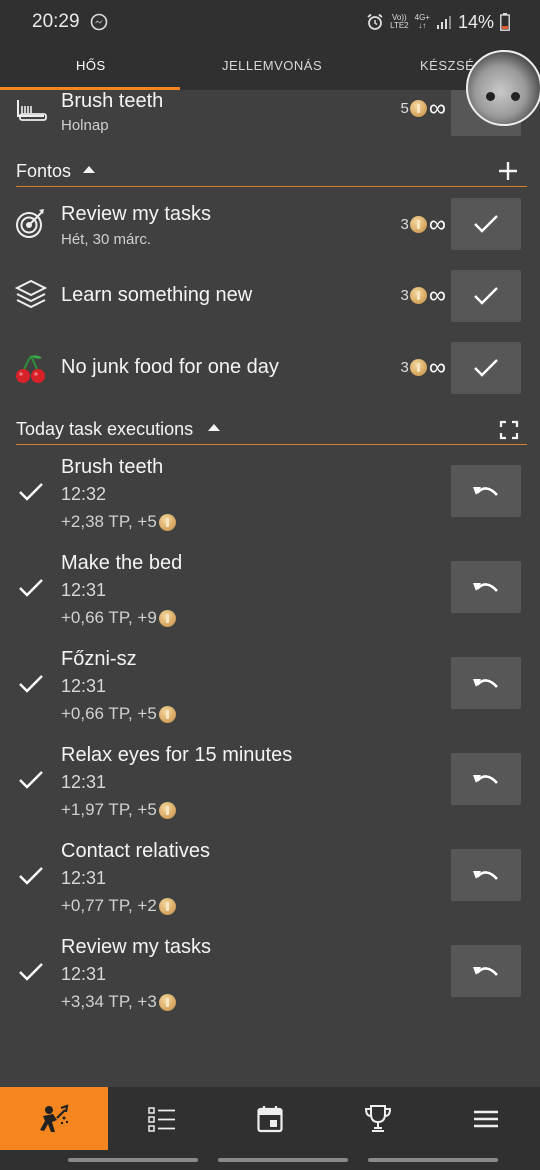 This screenshot has height=1170, width=540. Describe the element at coordinates (44, 171) in the screenshot. I see `section-label: Fontos` at that location.